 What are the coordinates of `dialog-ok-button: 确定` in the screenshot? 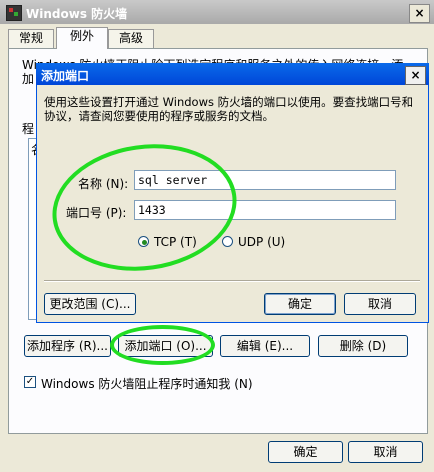 It's located at (300, 304).